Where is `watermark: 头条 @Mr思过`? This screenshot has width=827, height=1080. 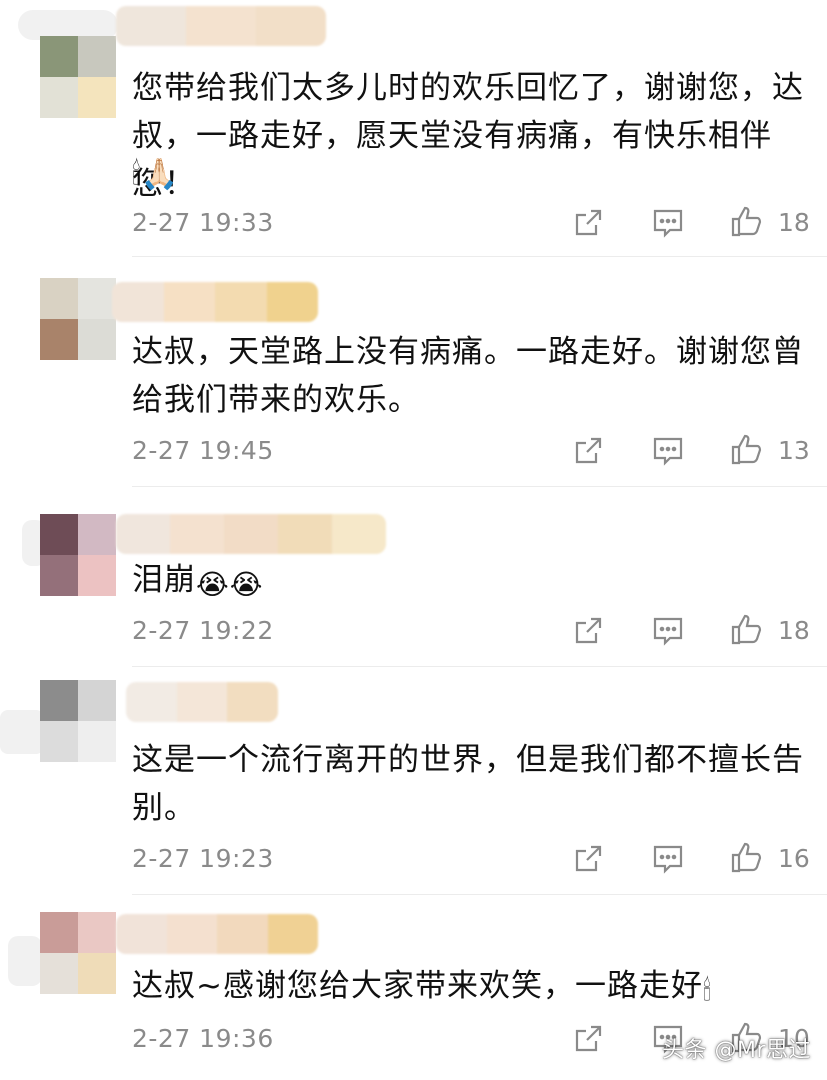
watermark: 头条 @Mr思过 is located at coordinates (736, 1050).